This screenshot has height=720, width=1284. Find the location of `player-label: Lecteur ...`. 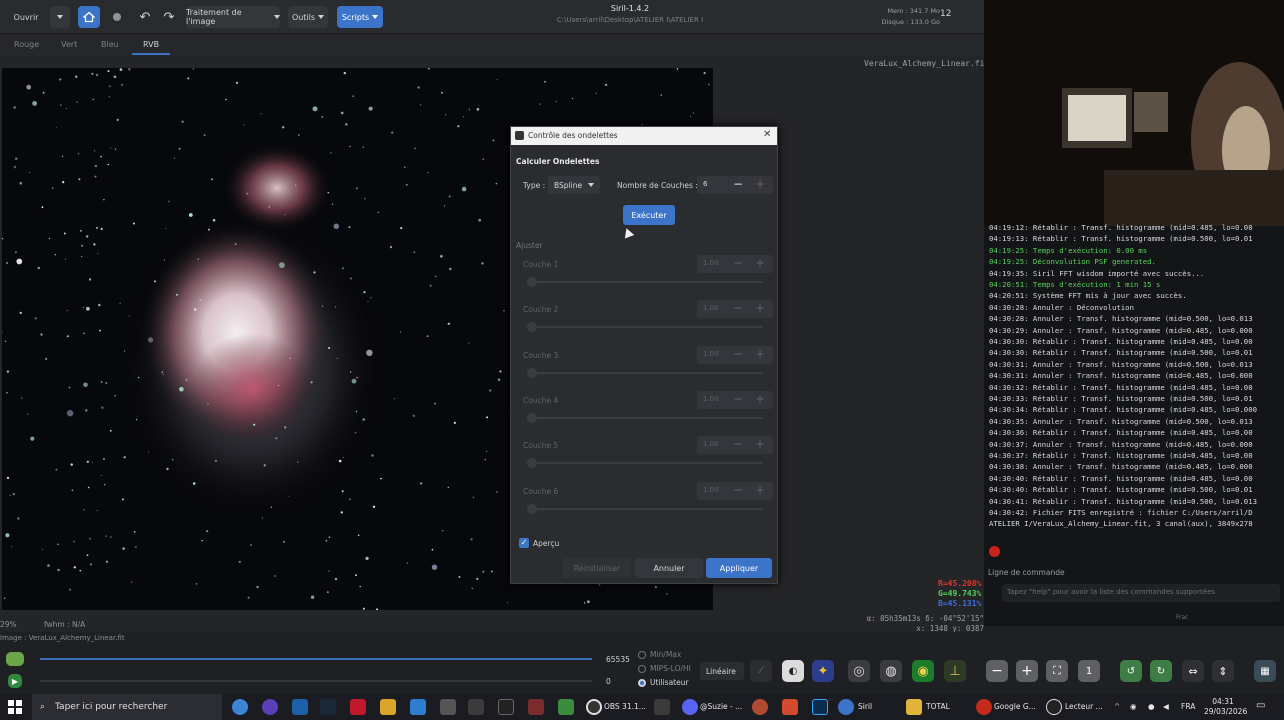

player-label: Lecteur ... is located at coordinates (1084, 706).